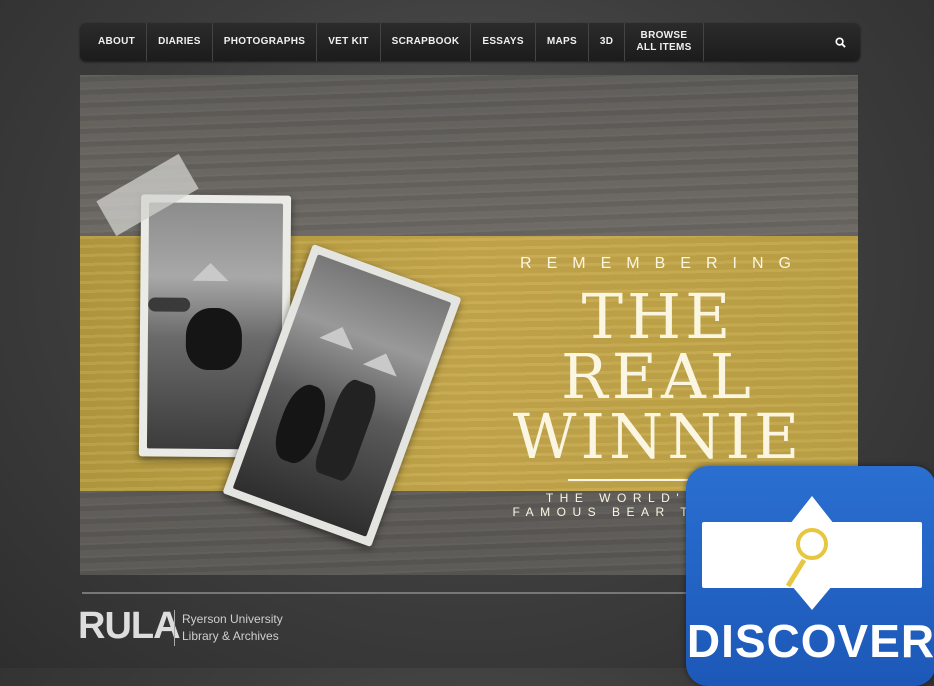  What do you see at coordinates (607, 42) in the screenshot?
I see `nav-3d: 3D` at bounding box center [607, 42].